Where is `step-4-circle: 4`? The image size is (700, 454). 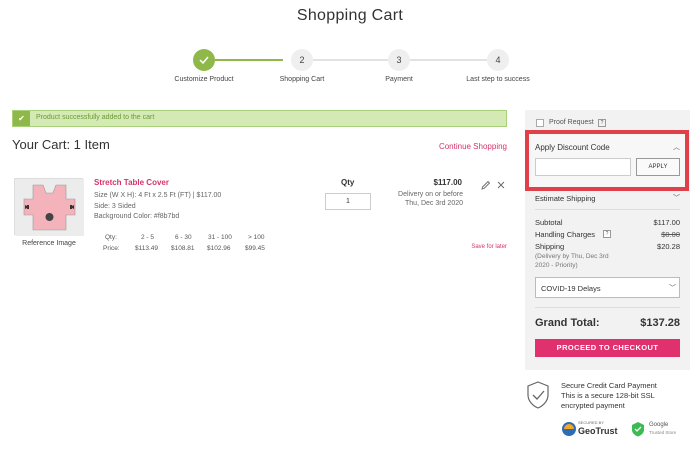
step-4-circle: 4 is located at coordinates (498, 60).